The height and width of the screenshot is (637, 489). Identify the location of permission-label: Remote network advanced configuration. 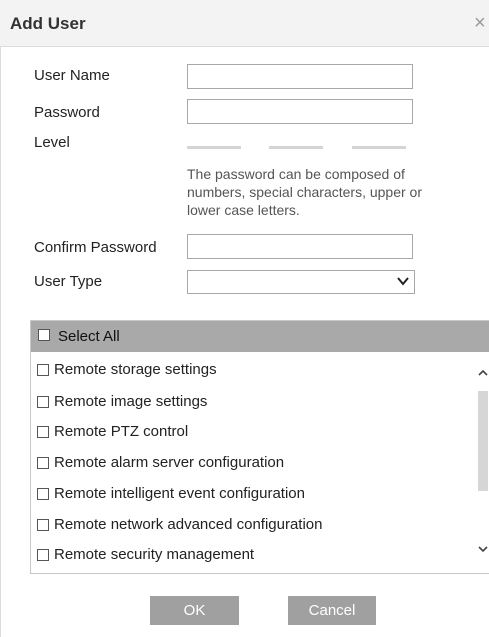
(188, 524).